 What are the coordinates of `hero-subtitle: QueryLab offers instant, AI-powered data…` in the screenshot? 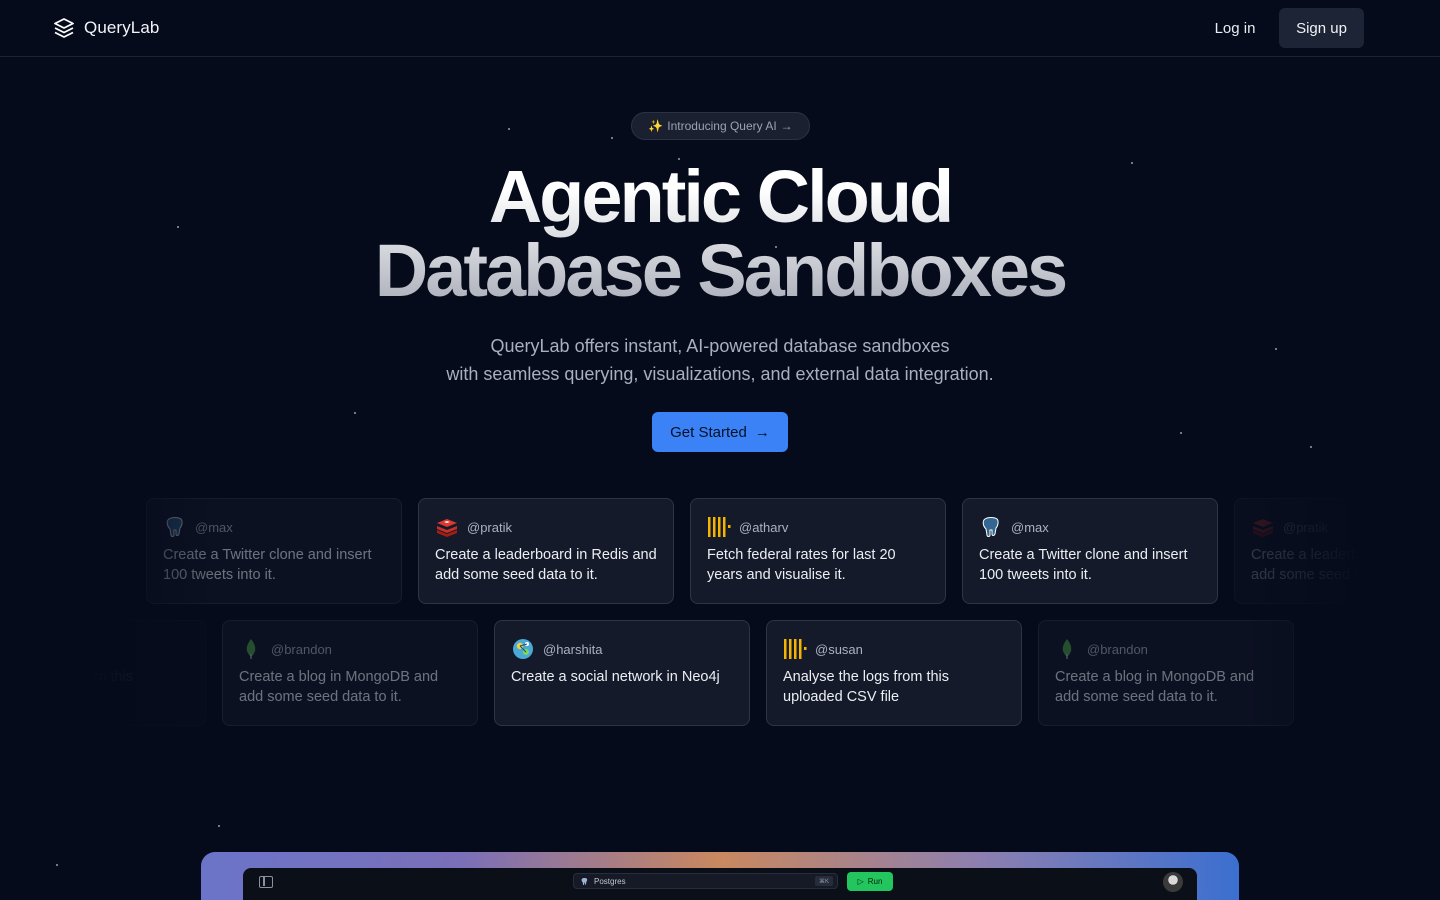 It's located at (720, 360).